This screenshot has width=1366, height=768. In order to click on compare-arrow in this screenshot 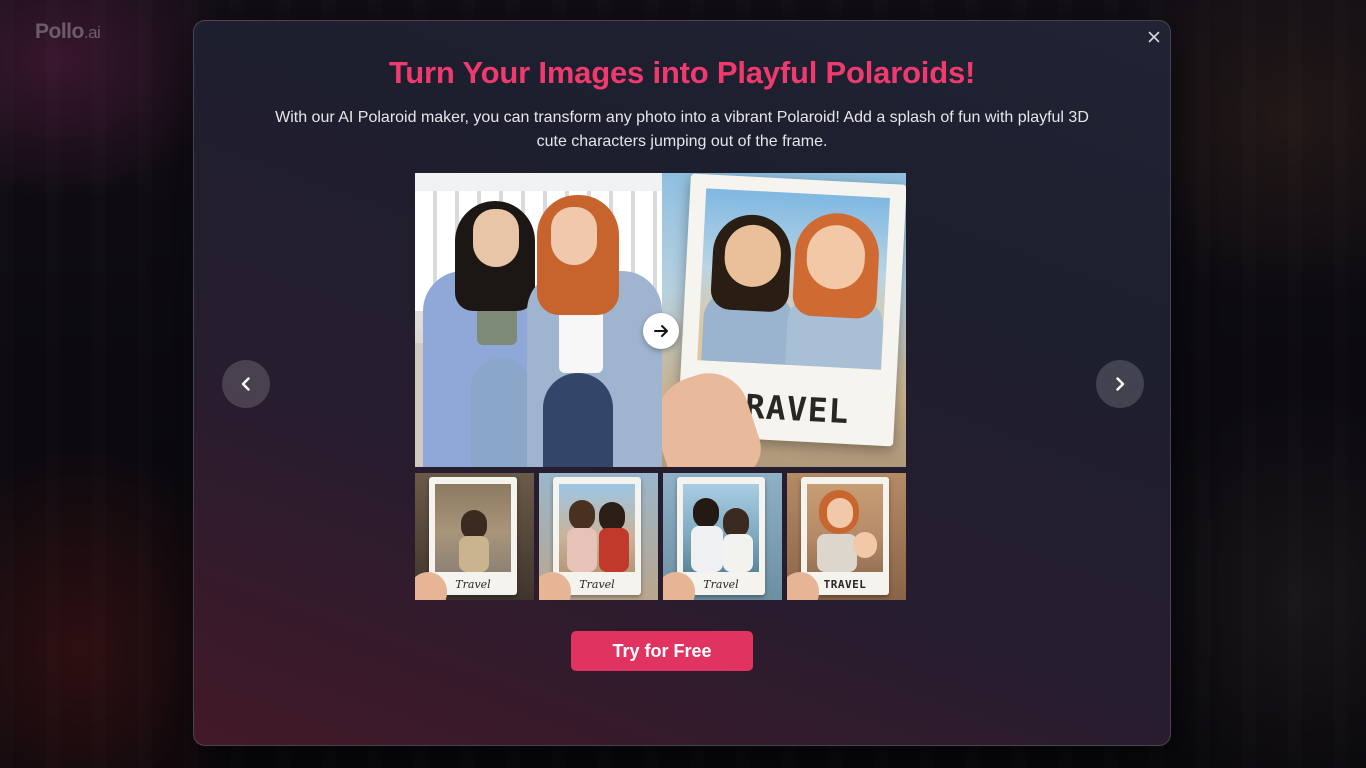, I will do `click(661, 331)`.